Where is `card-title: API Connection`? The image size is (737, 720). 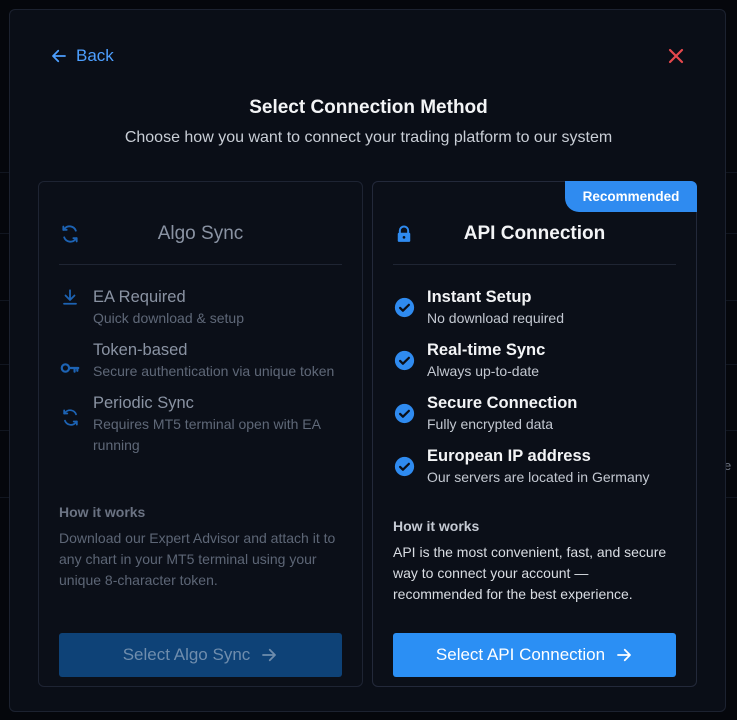 card-title: API Connection is located at coordinates (534, 233).